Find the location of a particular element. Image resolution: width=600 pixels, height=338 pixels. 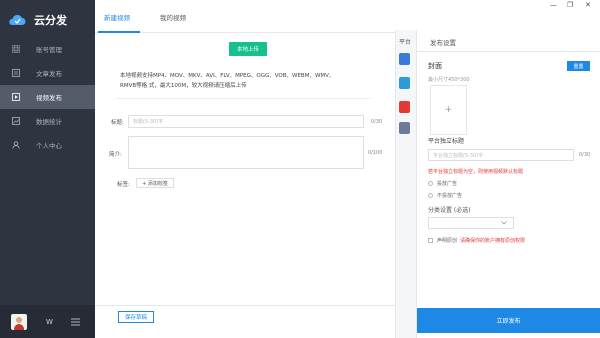

sidebar-item-label: 文章发布 is located at coordinates (49, 74).